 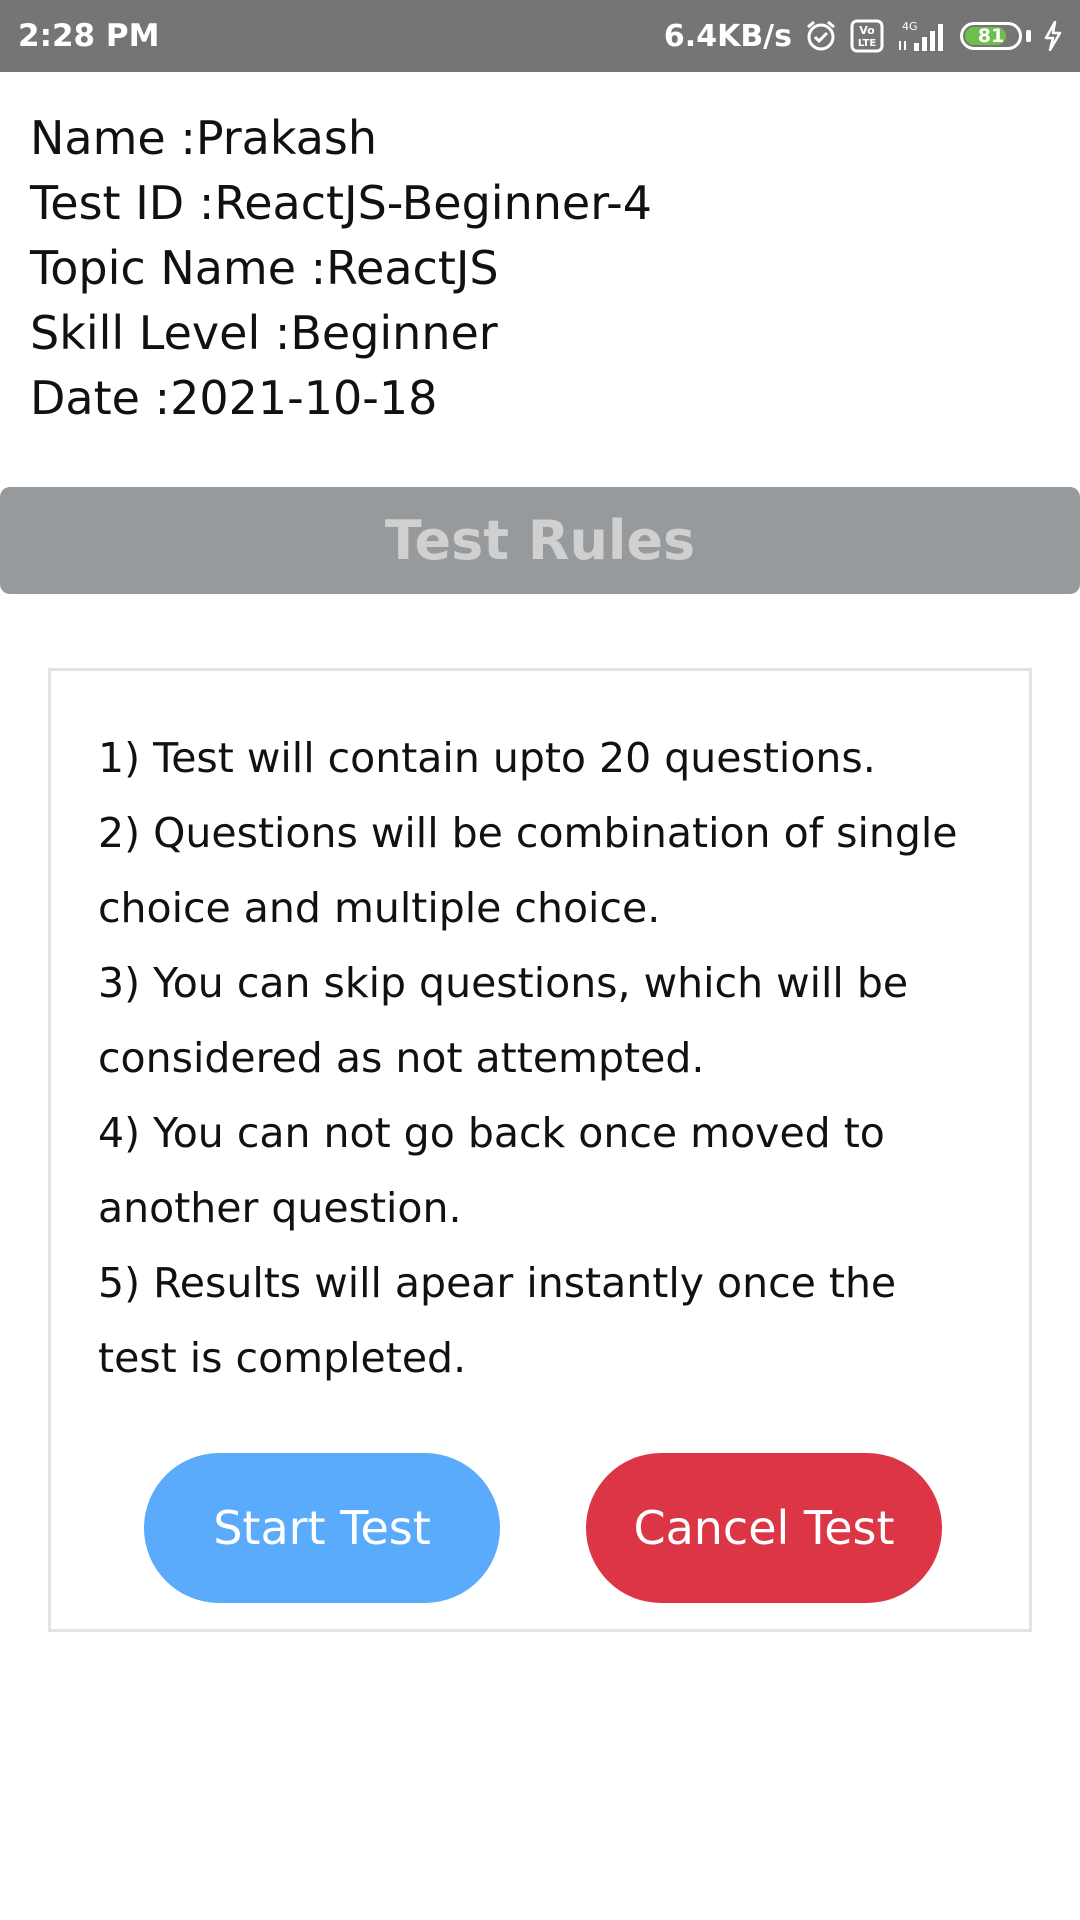 I want to click on start-test-button: Start Test, so click(x=322, y=1528).